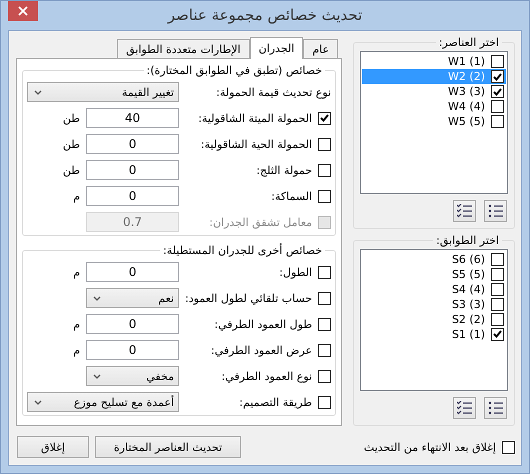 The width and height of the screenshot is (530, 474). I want to click on group-title: اختر الطوابق:, so click(467, 240).